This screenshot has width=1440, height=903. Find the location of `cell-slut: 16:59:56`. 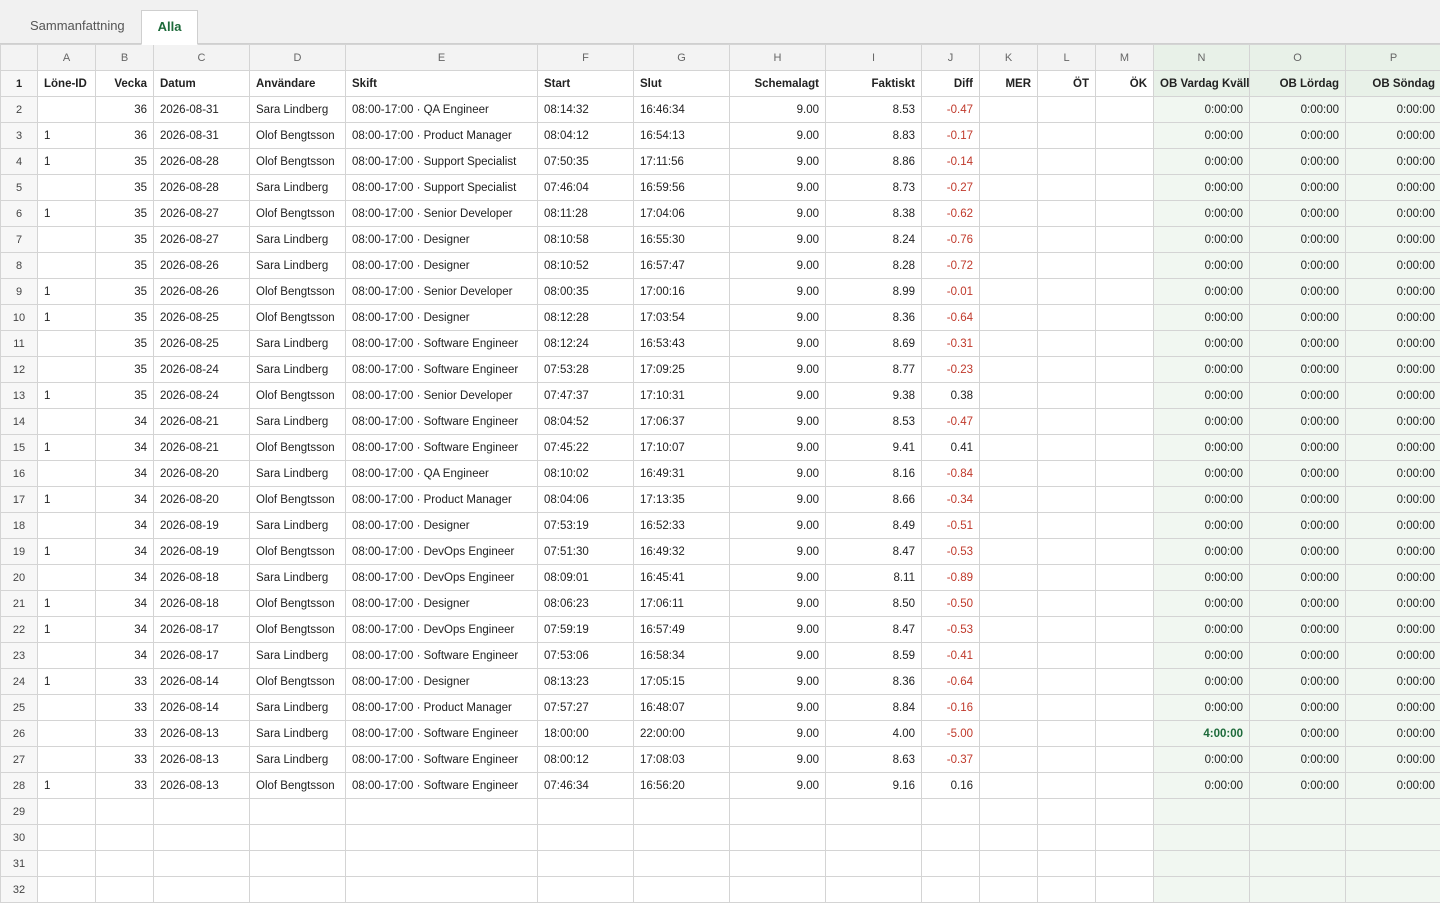

cell-slut: 16:59:56 is located at coordinates (682, 188).